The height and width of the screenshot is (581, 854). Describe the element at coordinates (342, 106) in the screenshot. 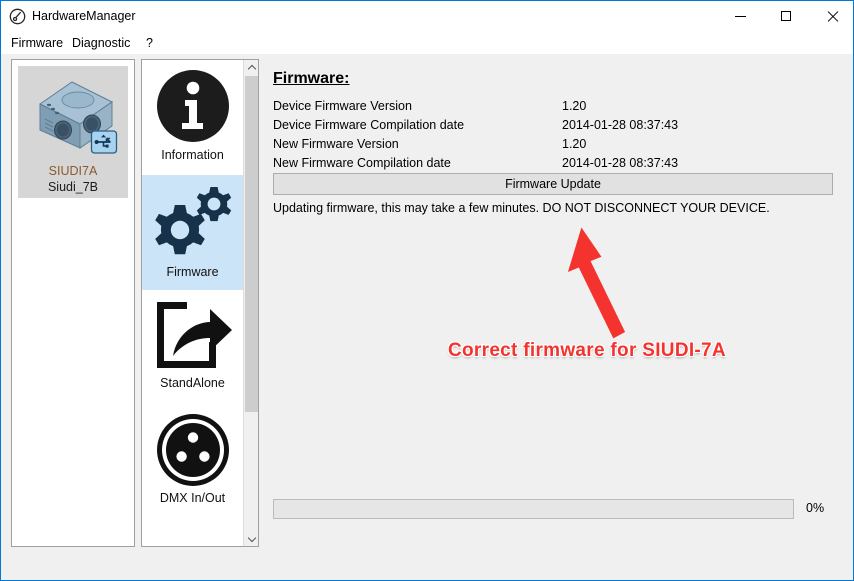

I see `device-firmware-version-label: Device Firmware Version` at that location.